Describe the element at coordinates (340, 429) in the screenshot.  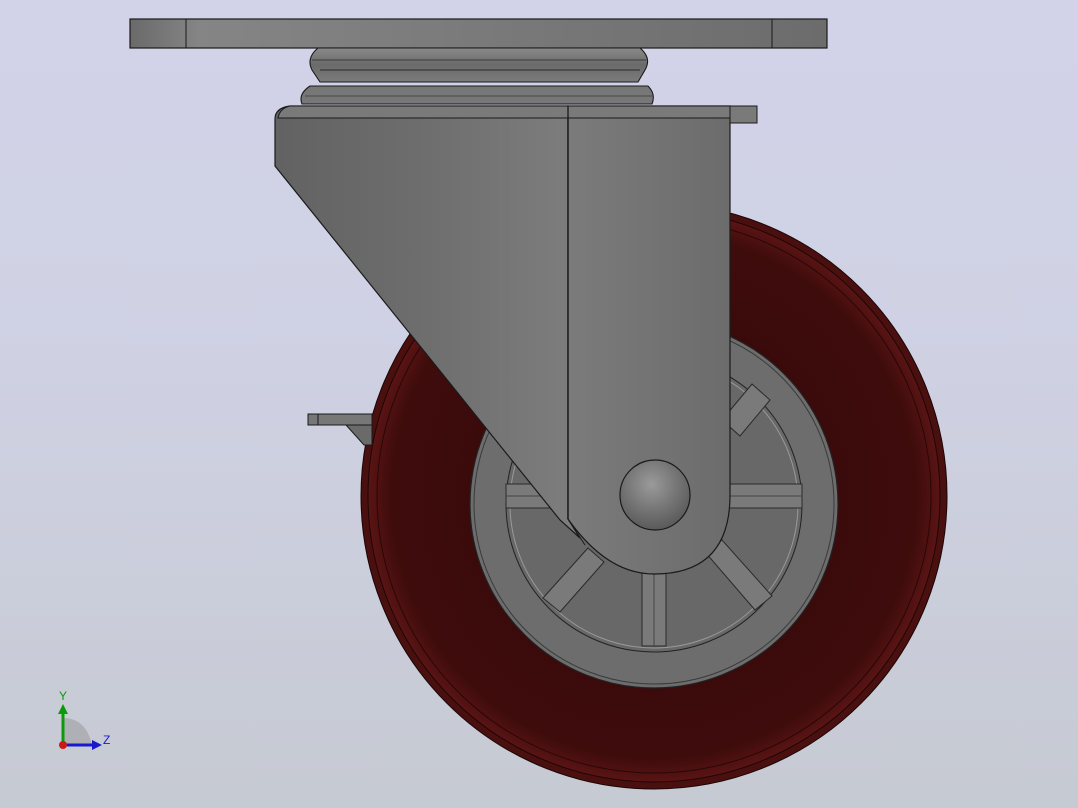
I see `brake-lever` at that location.